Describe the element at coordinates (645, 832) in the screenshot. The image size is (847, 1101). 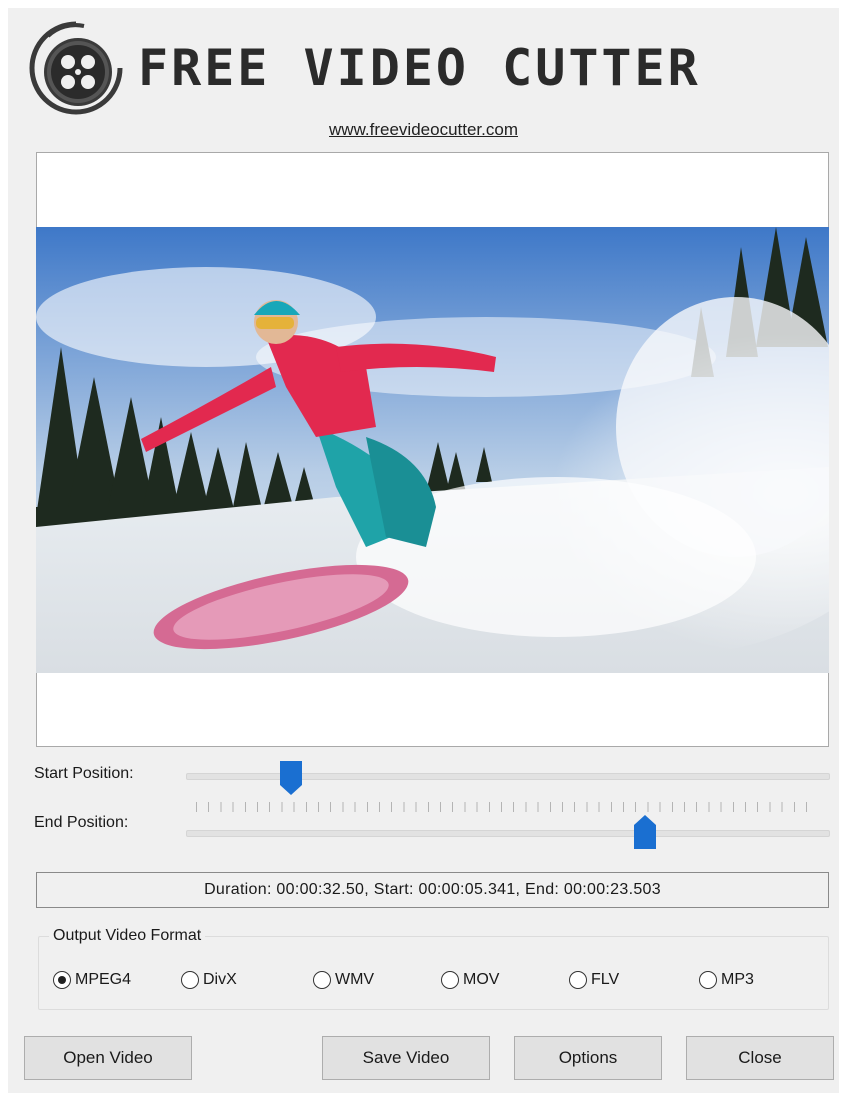
I see `end-position-thumb` at that location.